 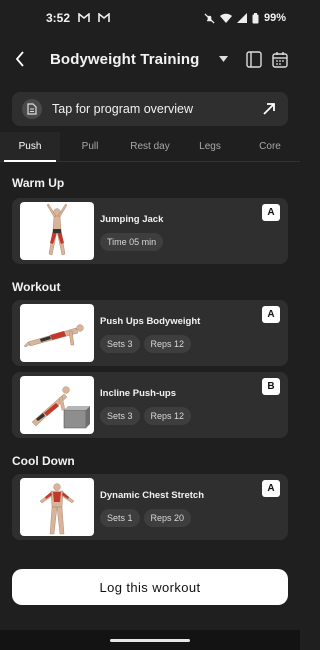 I want to click on tab-label: Core, so click(x=270, y=146).